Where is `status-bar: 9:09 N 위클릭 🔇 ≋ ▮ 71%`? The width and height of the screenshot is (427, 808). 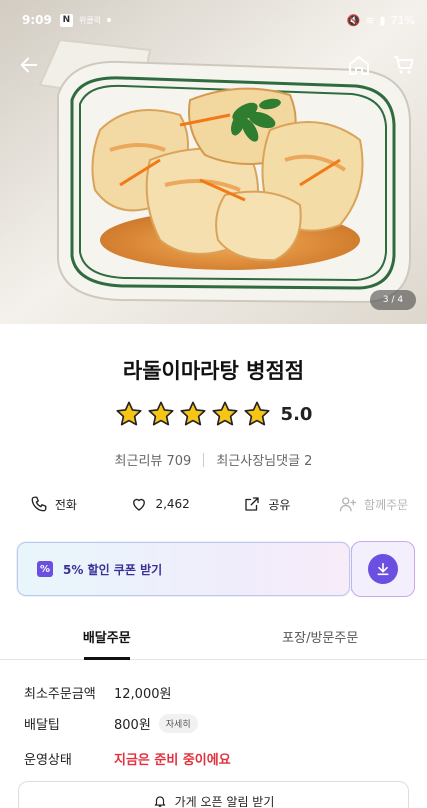
status-bar: 9:09 N 위클릭 🔇 ≋ ▮ 71% is located at coordinates (213, 20).